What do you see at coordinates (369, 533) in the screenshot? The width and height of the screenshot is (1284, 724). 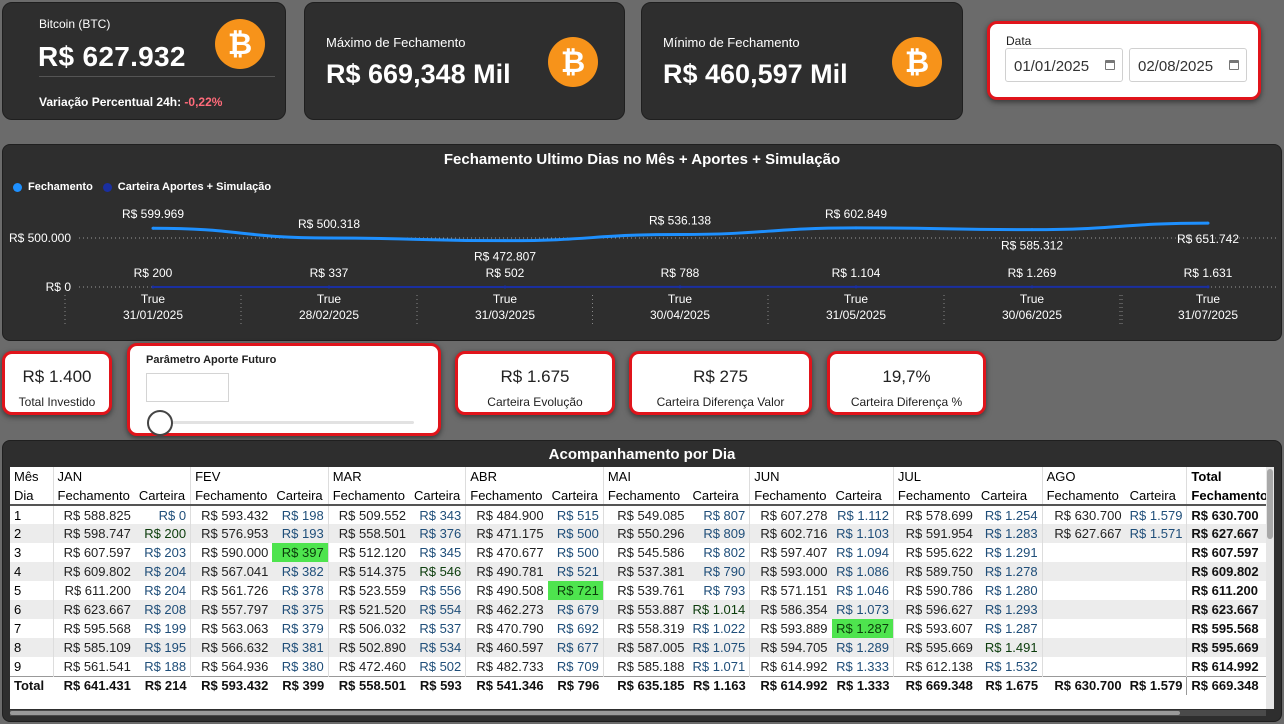 I see `fechamento-cell: R$ 558.501` at bounding box center [369, 533].